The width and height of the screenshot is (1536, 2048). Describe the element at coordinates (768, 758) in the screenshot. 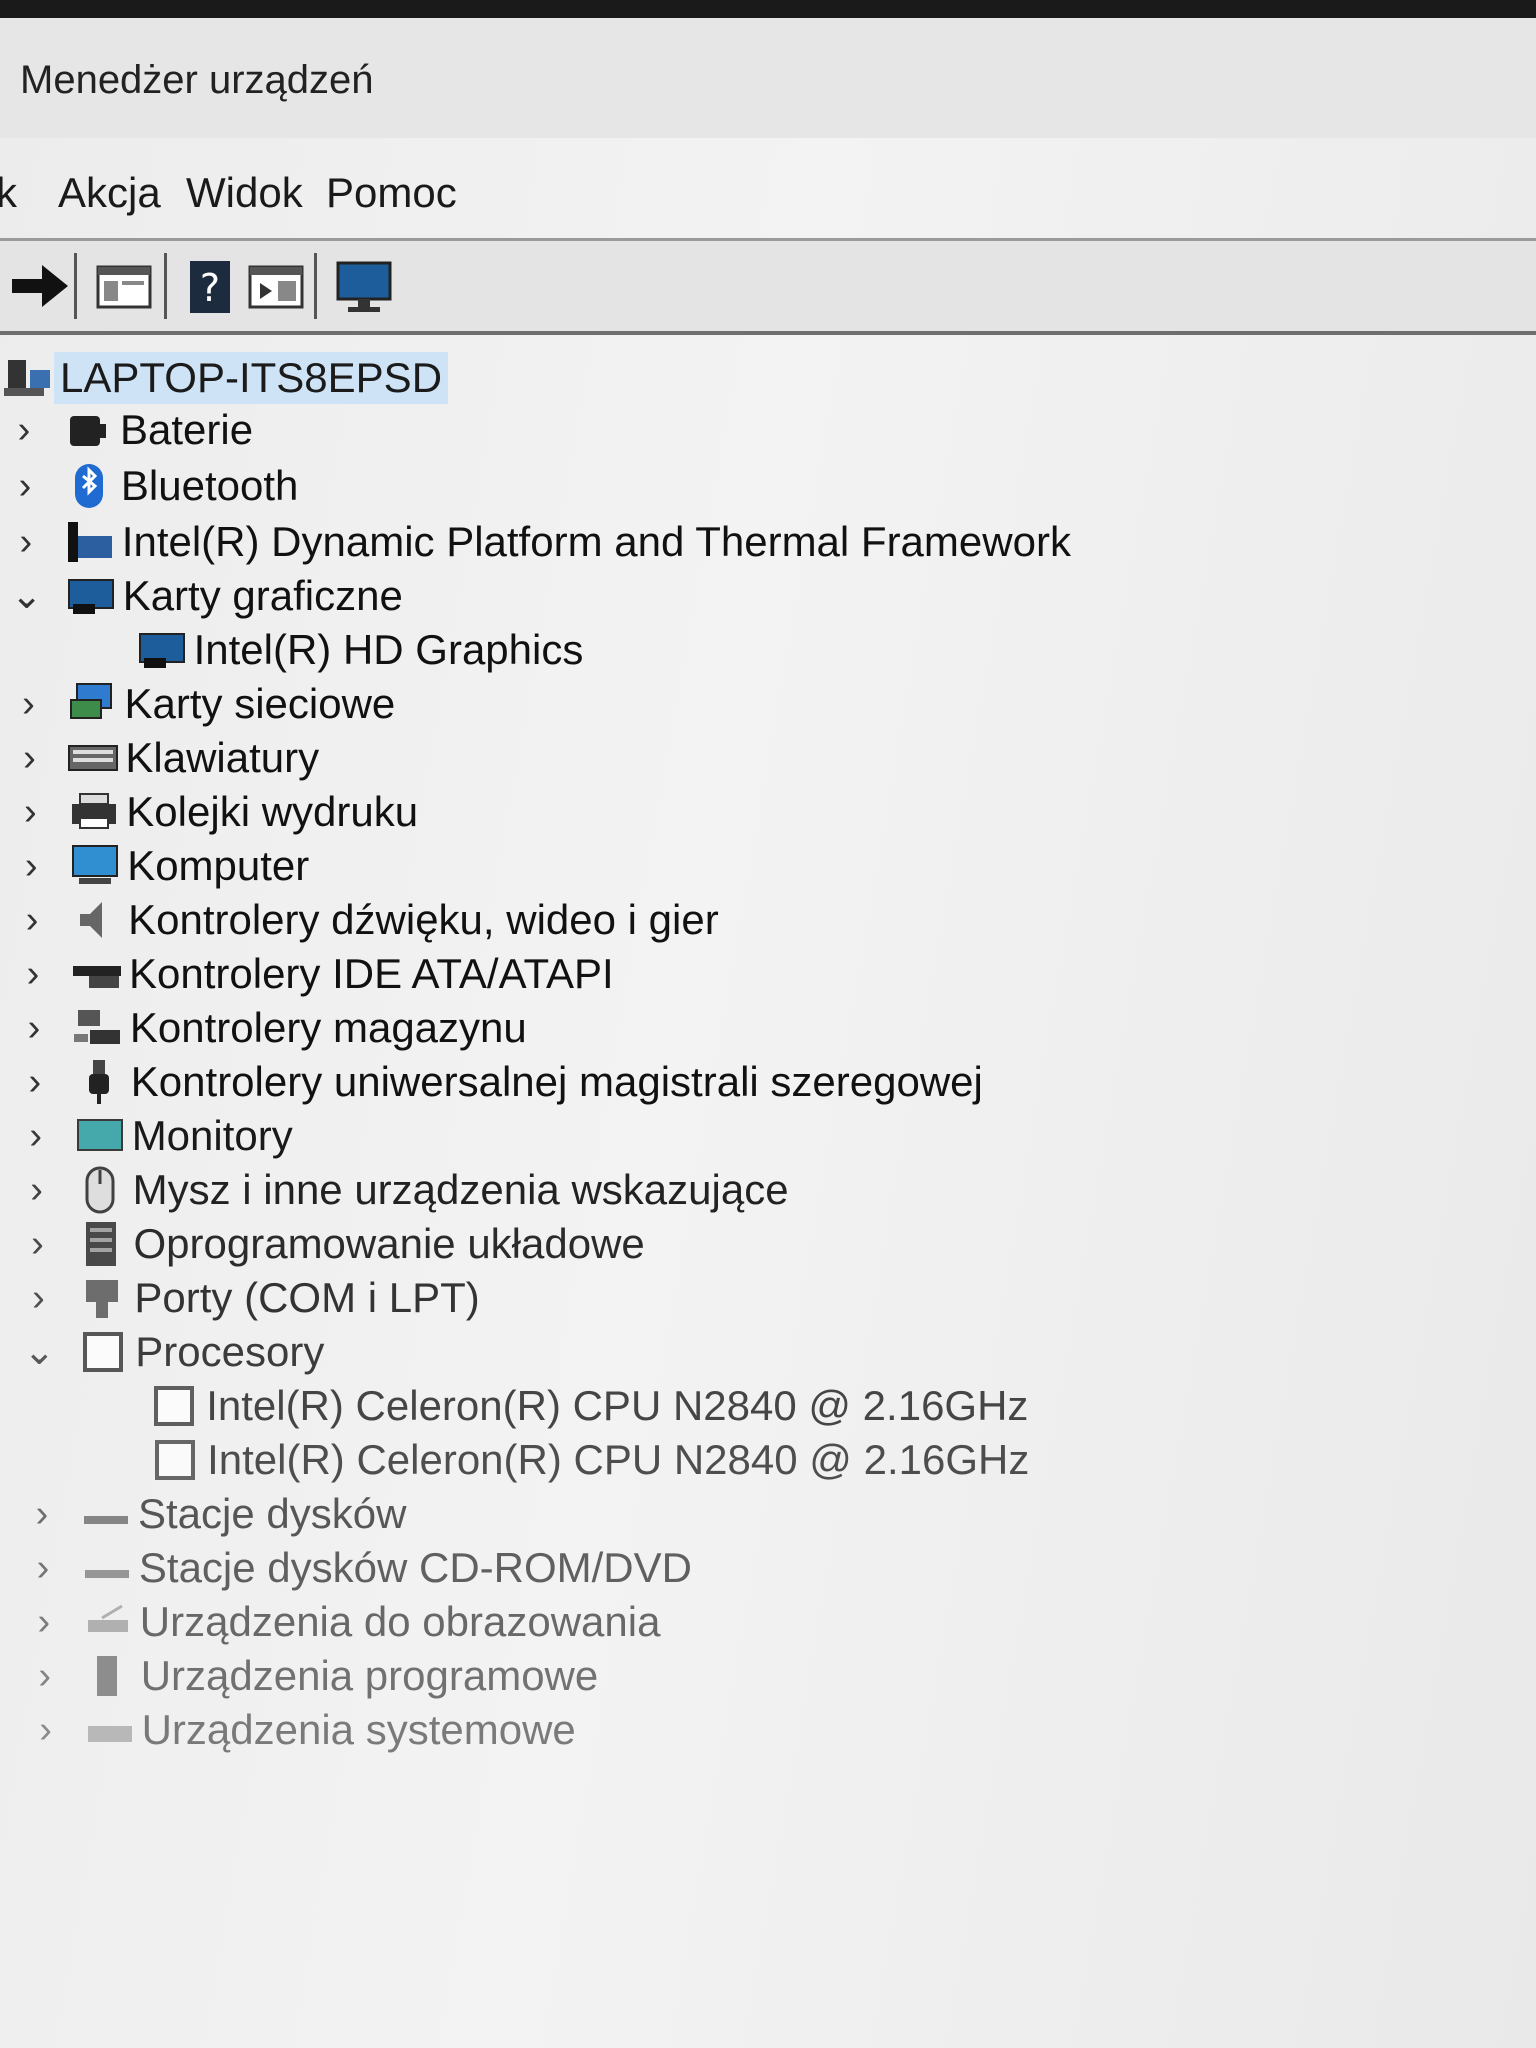

I see `tree-category-item: › Klawiatury` at that location.